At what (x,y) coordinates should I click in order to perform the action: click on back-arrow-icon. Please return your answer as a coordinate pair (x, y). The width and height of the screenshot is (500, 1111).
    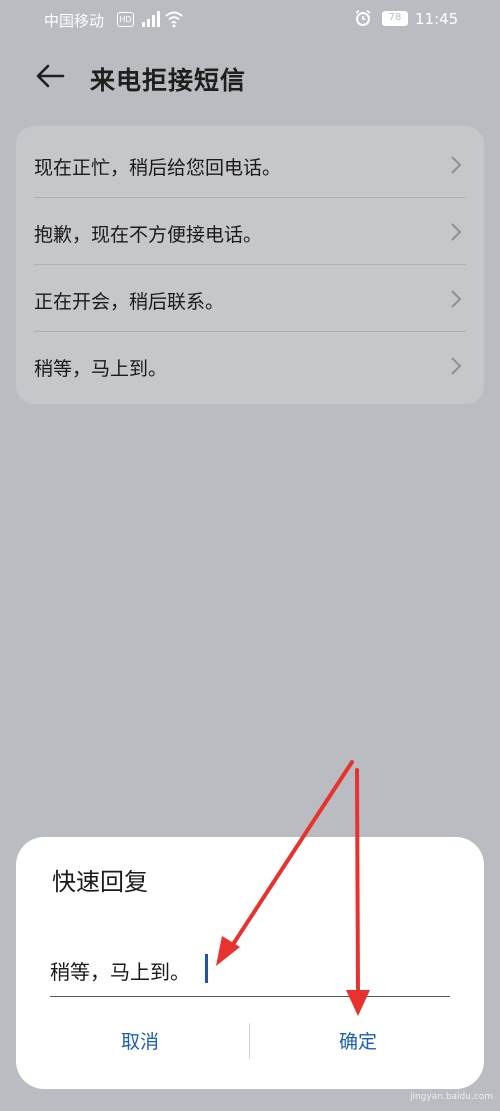
    Looking at the image, I should click on (50, 78).